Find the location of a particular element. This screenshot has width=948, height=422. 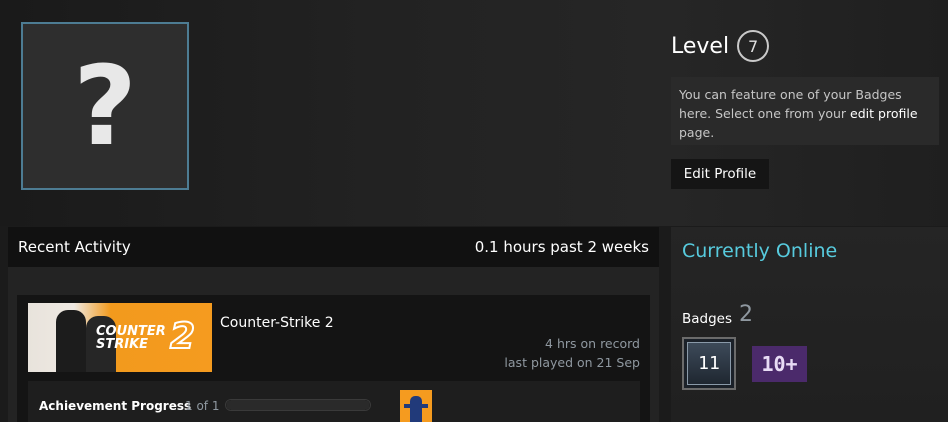

badge-years-label: 11 is located at coordinates (709, 363).